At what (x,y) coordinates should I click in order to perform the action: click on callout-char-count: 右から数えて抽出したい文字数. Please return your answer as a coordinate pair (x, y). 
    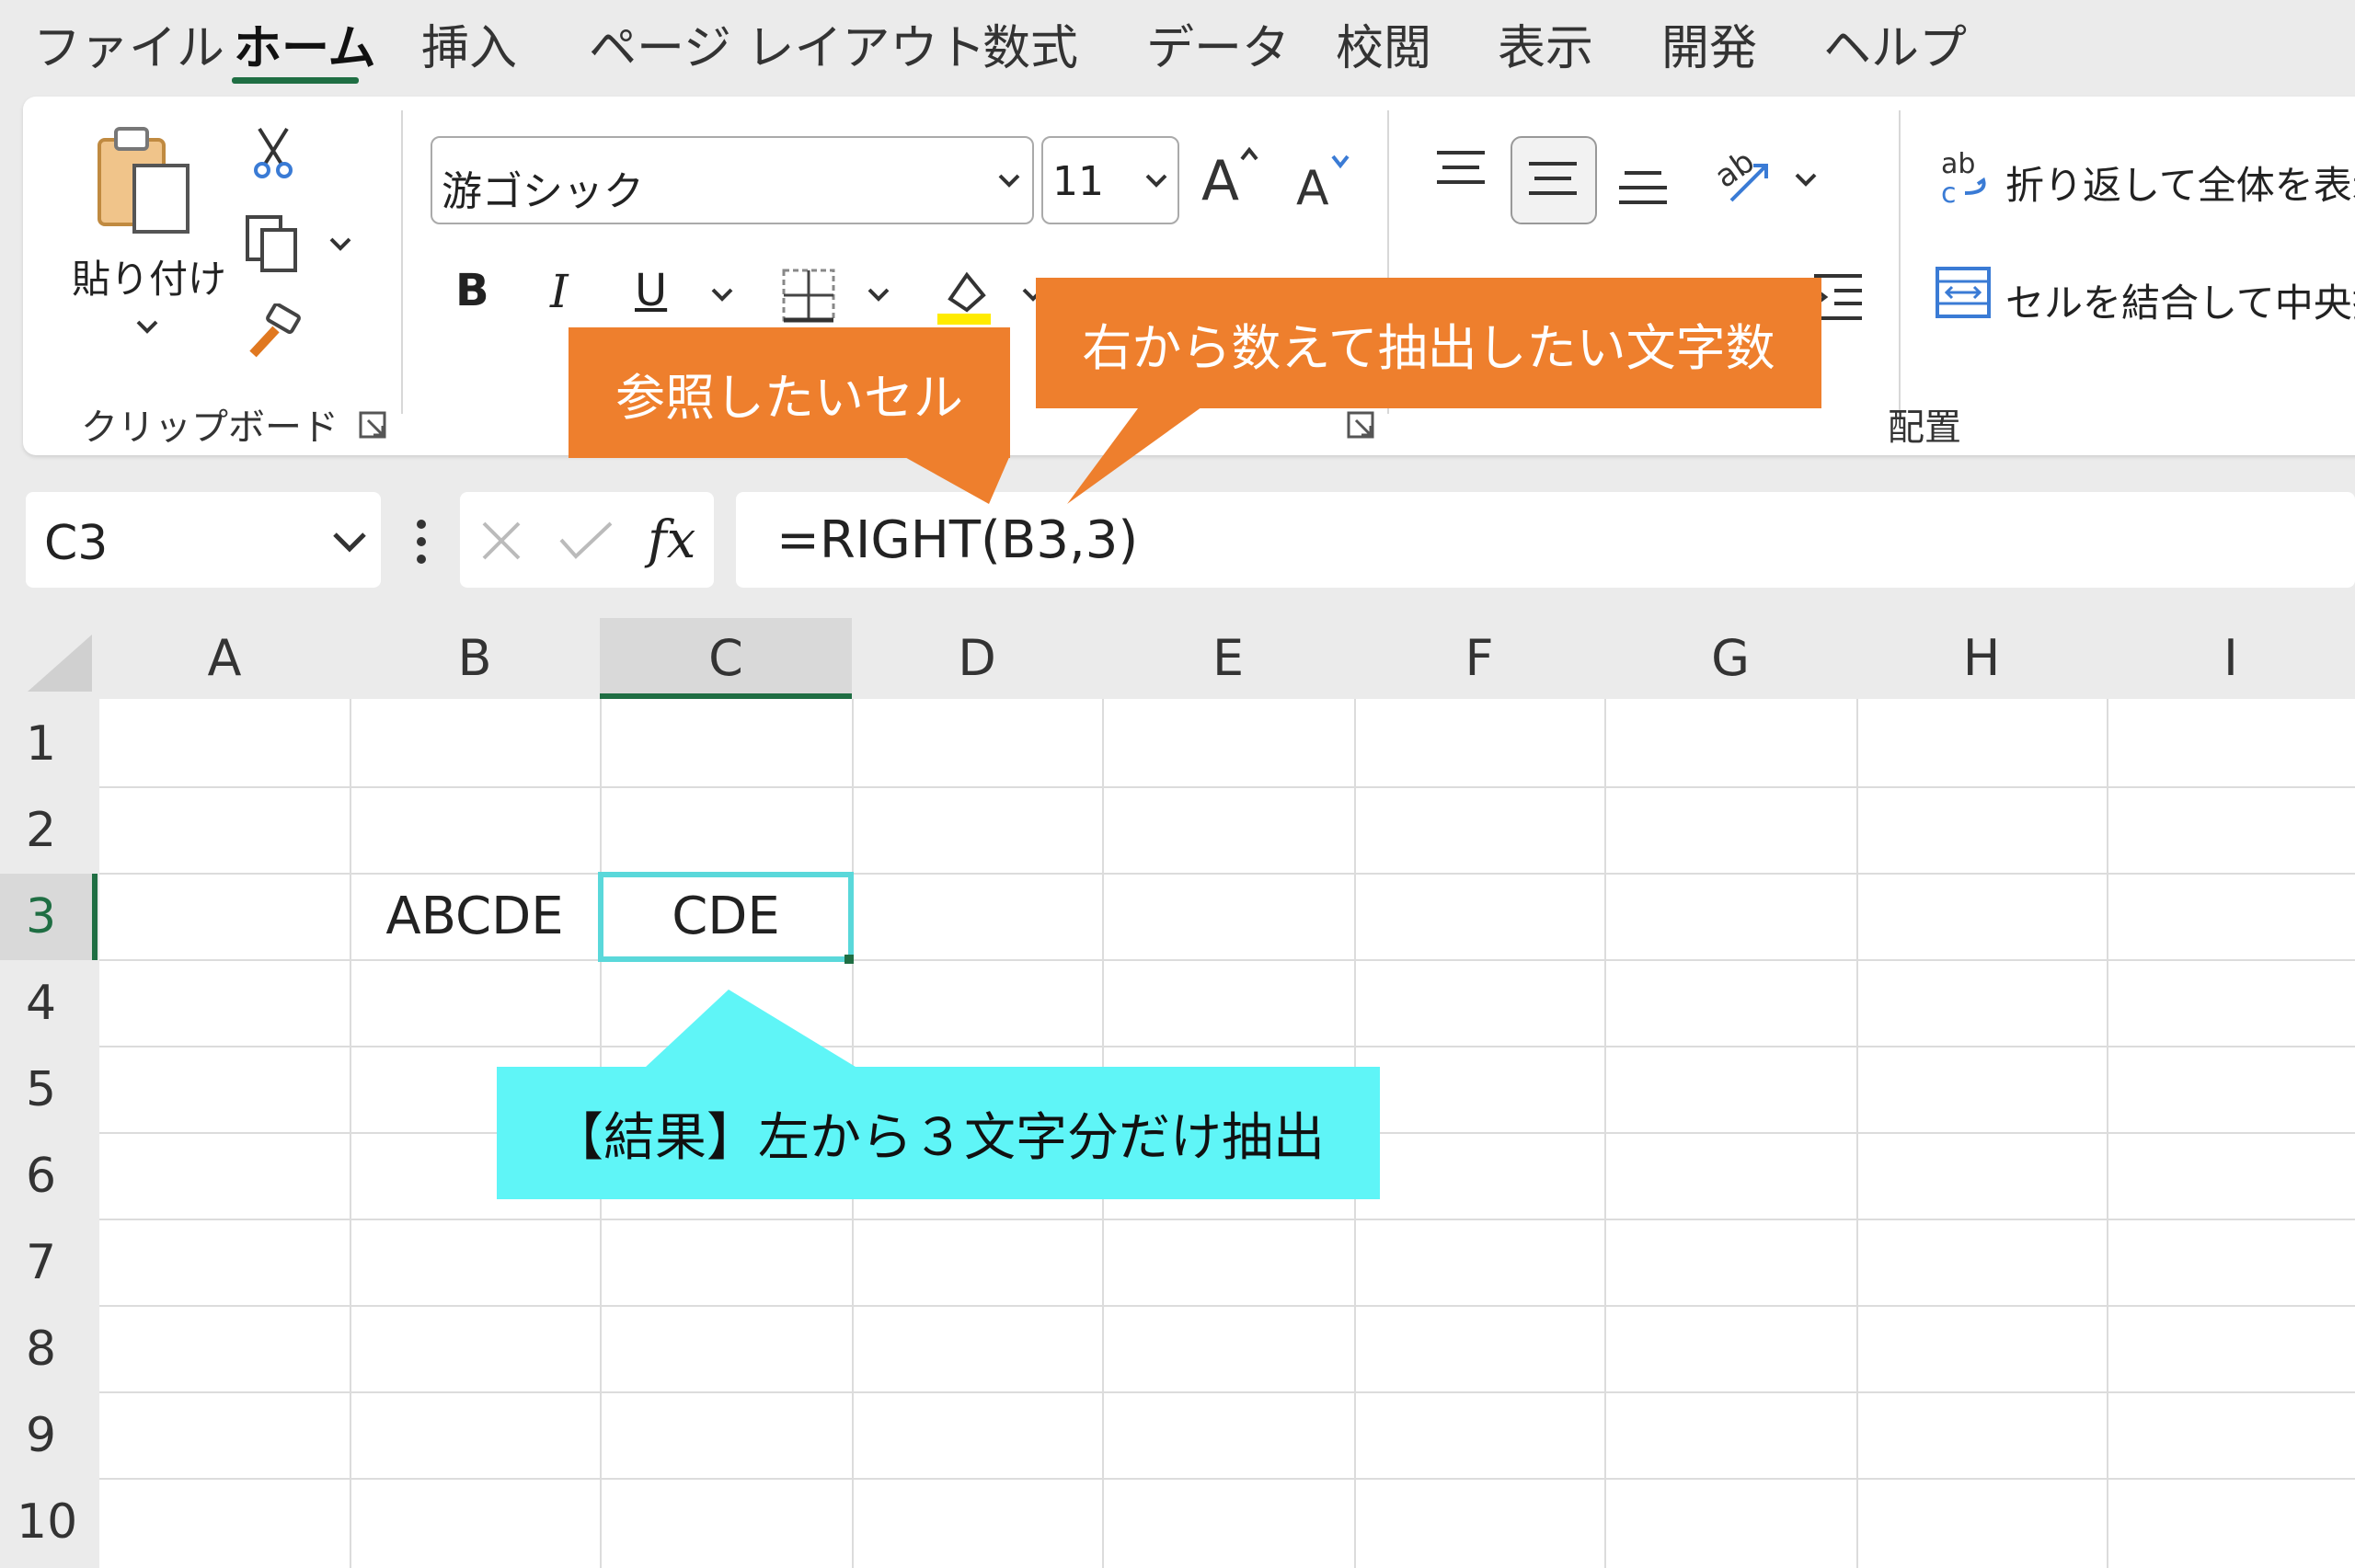
    Looking at the image, I should click on (1428, 343).